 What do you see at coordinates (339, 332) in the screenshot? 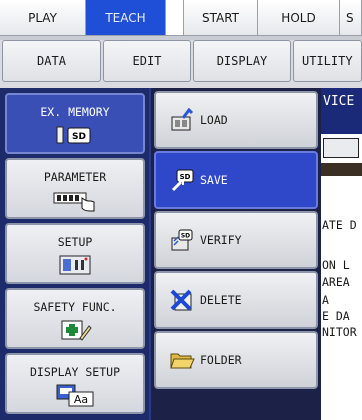
I see `content-line: NITOR` at bounding box center [339, 332].